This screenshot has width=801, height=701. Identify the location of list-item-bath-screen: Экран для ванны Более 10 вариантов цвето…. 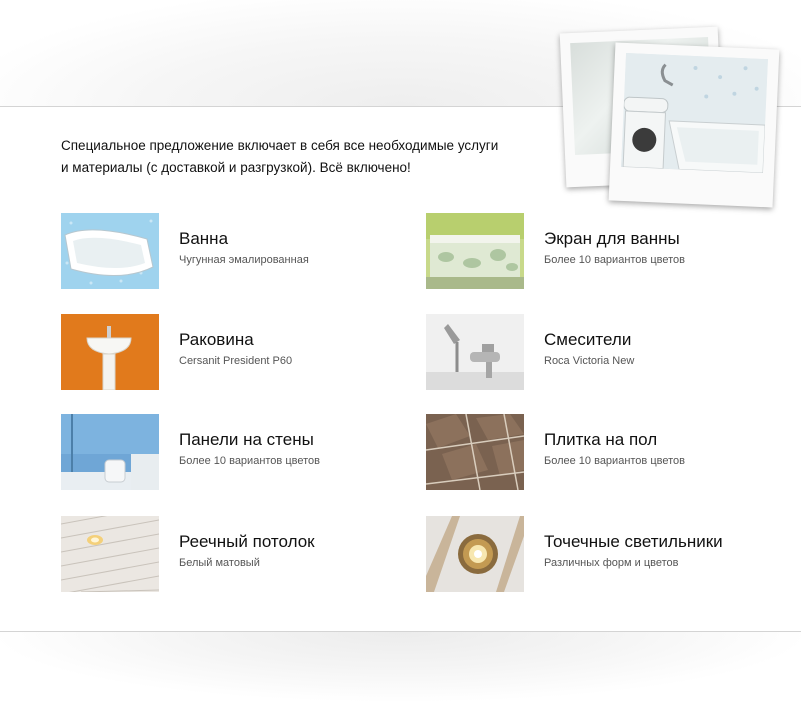
(591, 251).